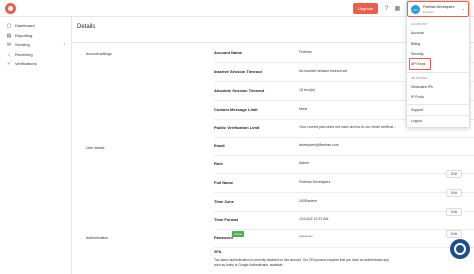 The image size is (474, 274). Describe the element at coordinates (314, 219) in the screenshot. I see `row-value: 12/14/22 12:37 AM` at that location.